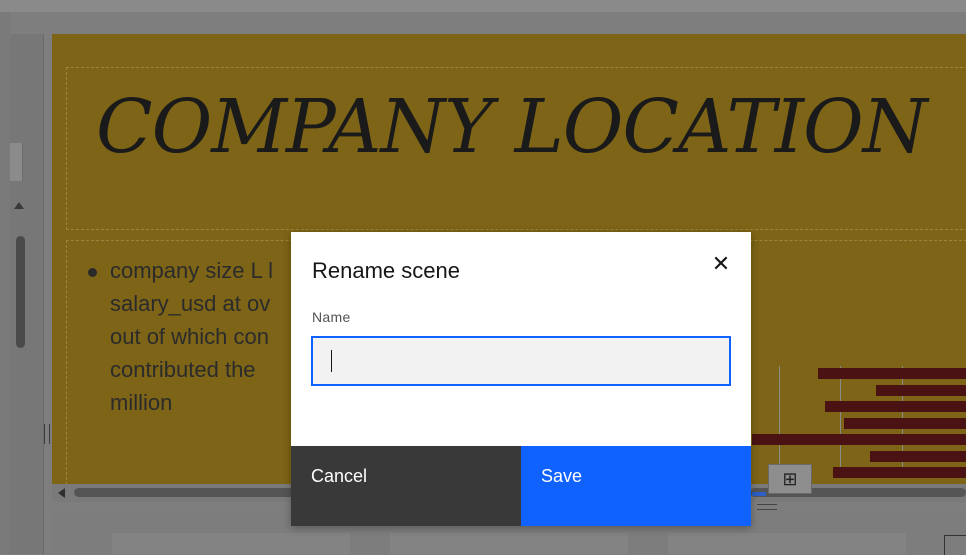 The image size is (966, 555). Describe the element at coordinates (5, 283) in the screenshot. I see `left-panel` at that location.